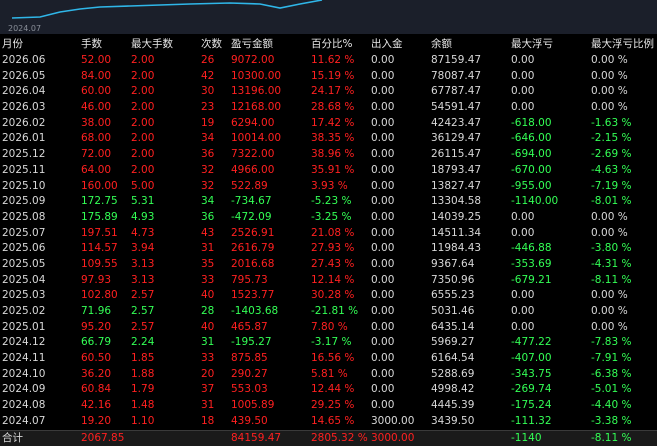 The image size is (657, 446). What do you see at coordinates (332, 422) in the screenshot?
I see `pct-cell: 14.65 %` at bounding box center [332, 422].